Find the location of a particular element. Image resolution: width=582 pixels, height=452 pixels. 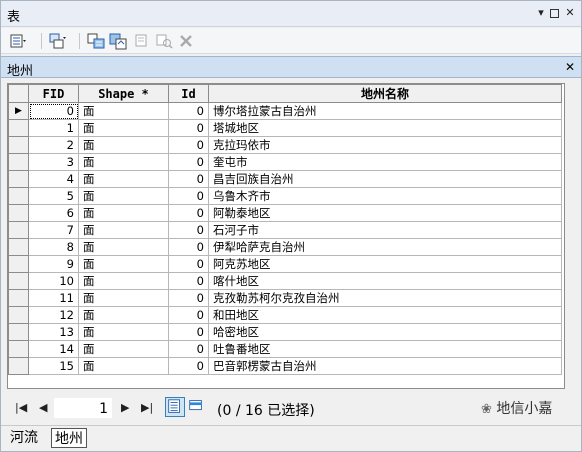

cell-name: 巴音郭楞蒙古自治州 is located at coordinates (385, 366).